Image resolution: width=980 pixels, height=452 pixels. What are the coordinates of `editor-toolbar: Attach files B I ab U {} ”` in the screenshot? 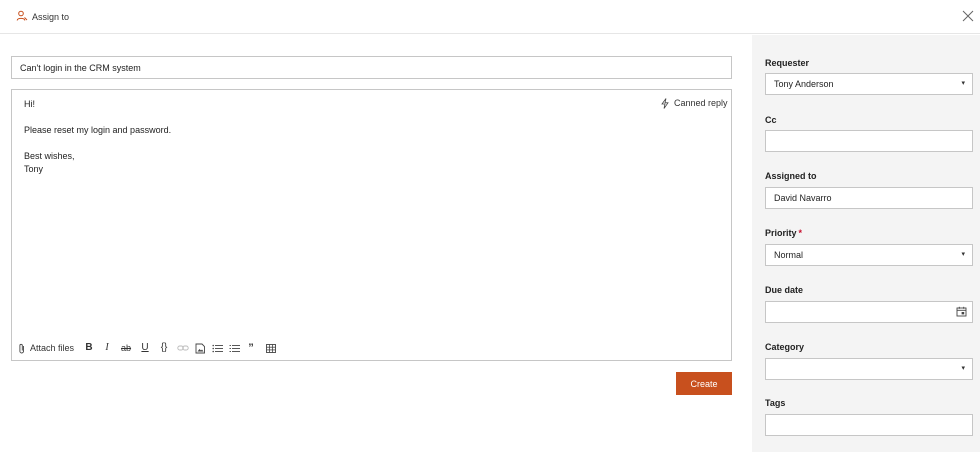 It's located at (150, 348).